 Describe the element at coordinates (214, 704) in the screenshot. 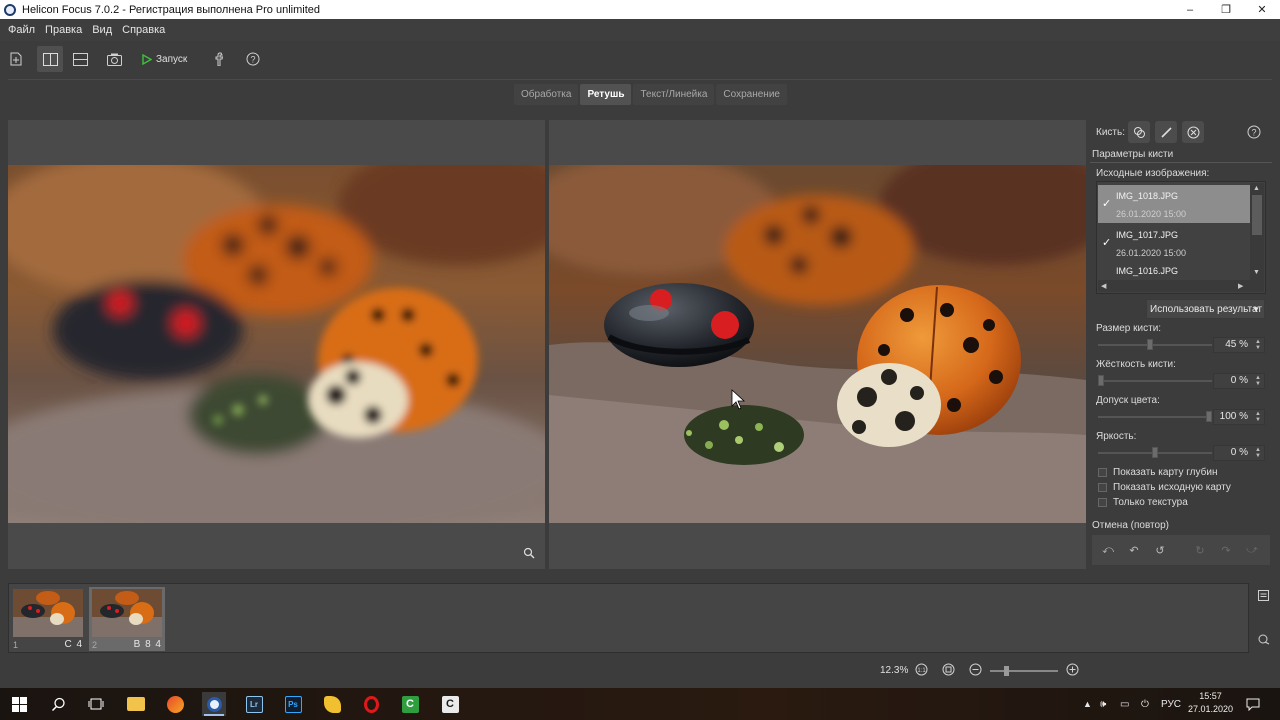

I see `helicon-focus-taskbar-icon` at that location.